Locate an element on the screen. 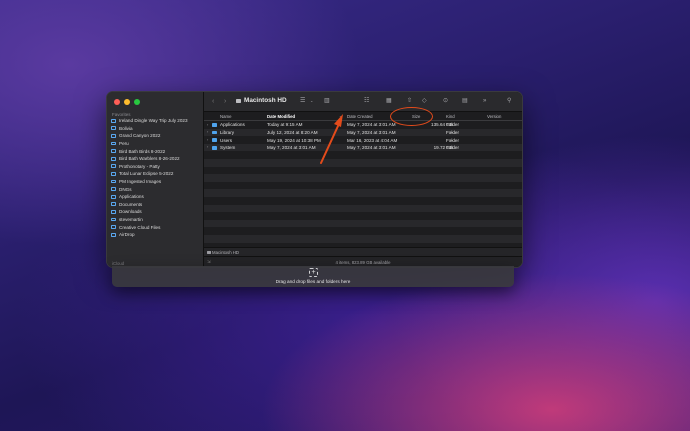 The height and width of the screenshot is (431, 690). annotation-arrow is located at coordinates (331, 139).